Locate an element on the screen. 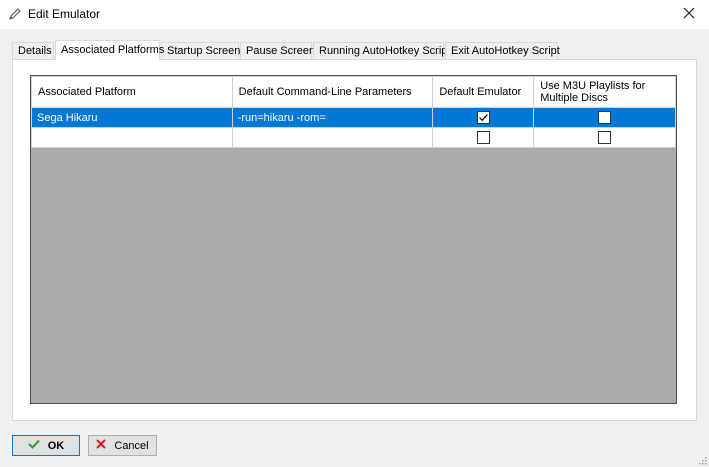  table-row is located at coordinates (353, 137).